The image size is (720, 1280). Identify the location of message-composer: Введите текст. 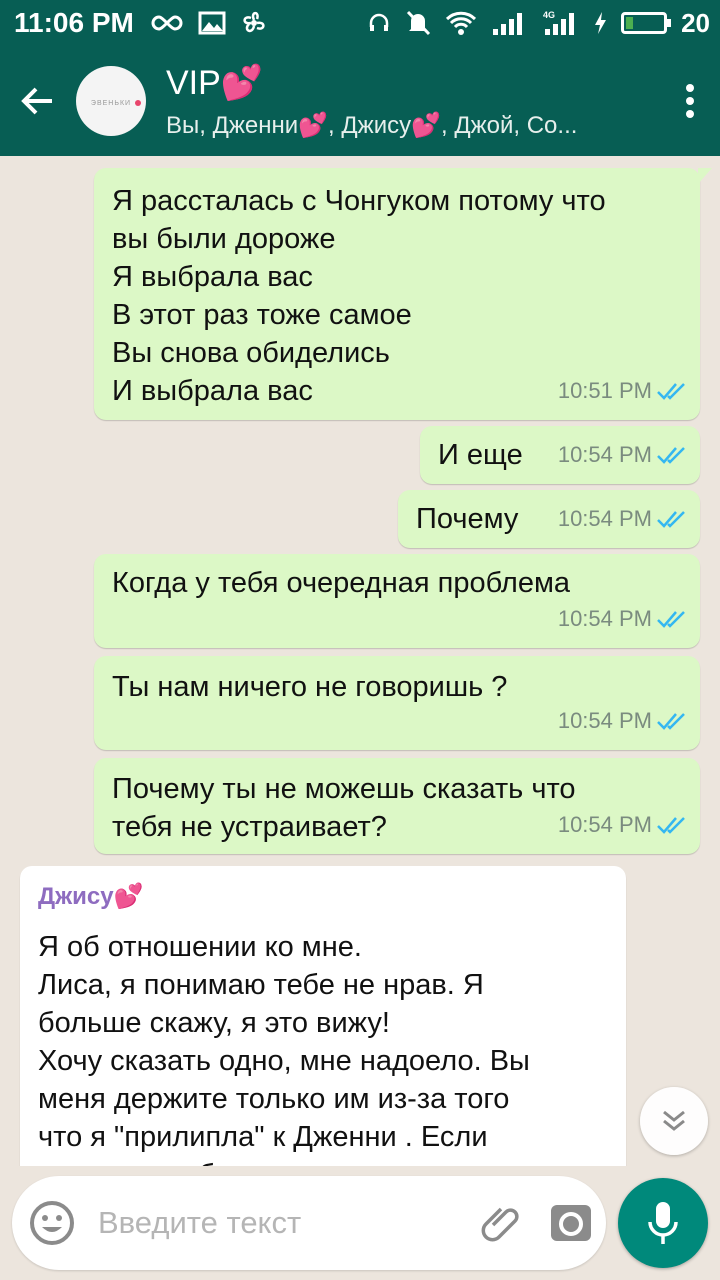
(309, 1223).